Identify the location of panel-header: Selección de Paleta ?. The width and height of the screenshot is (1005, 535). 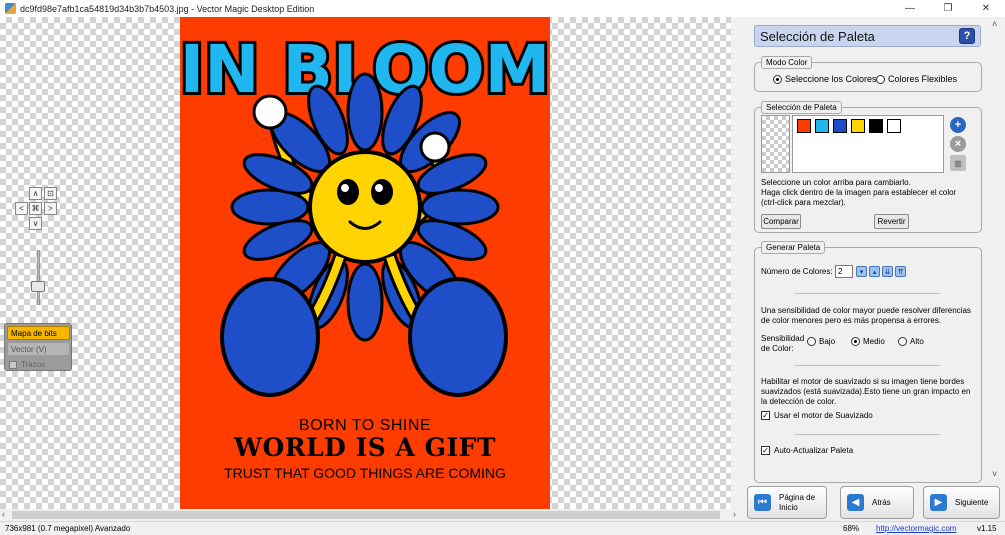
(867, 36).